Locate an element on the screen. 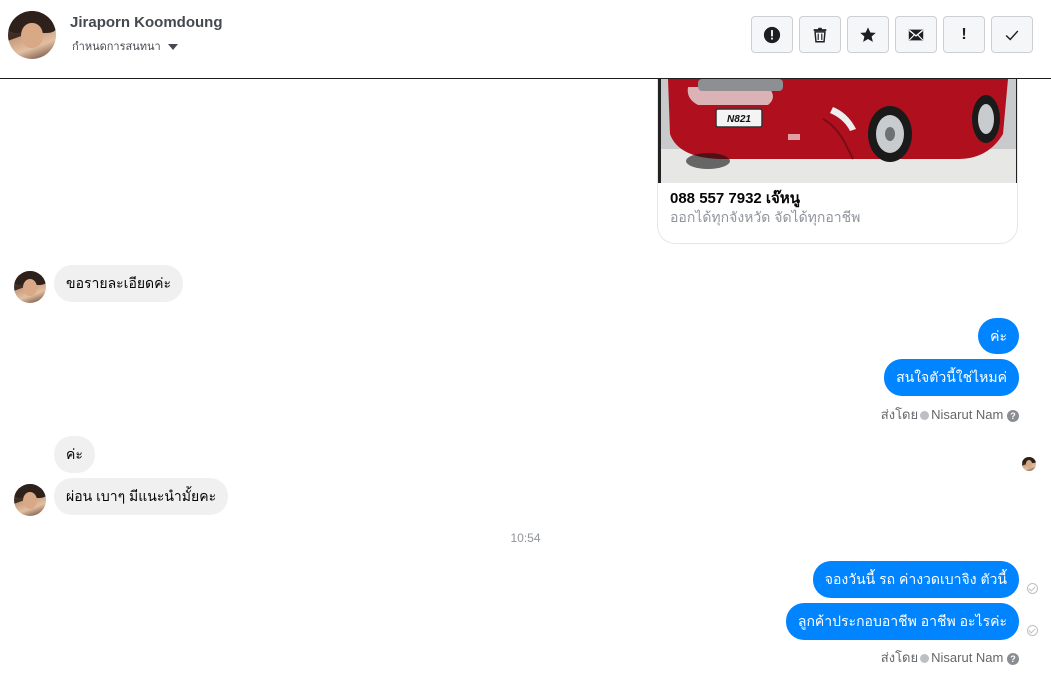 The height and width of the screenshot is (677, 1051). spam-button is located at coordinates (772, 34).